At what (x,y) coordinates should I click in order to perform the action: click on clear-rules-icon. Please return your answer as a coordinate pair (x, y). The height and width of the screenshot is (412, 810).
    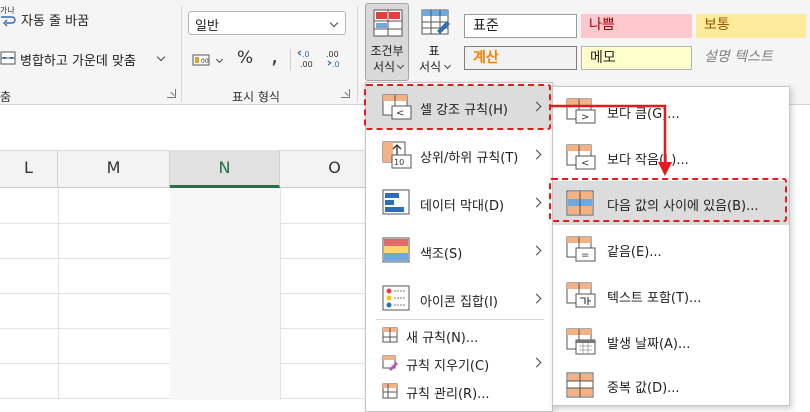
    Looking at the image, I should click on (390, 363).